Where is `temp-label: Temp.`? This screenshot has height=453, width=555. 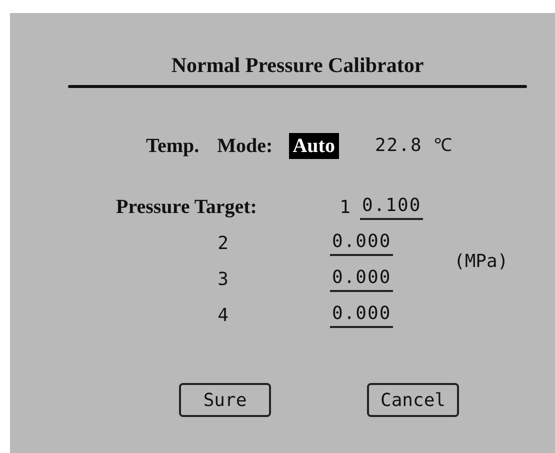
temp-label: Temp. is located at coordinates (173, 146).